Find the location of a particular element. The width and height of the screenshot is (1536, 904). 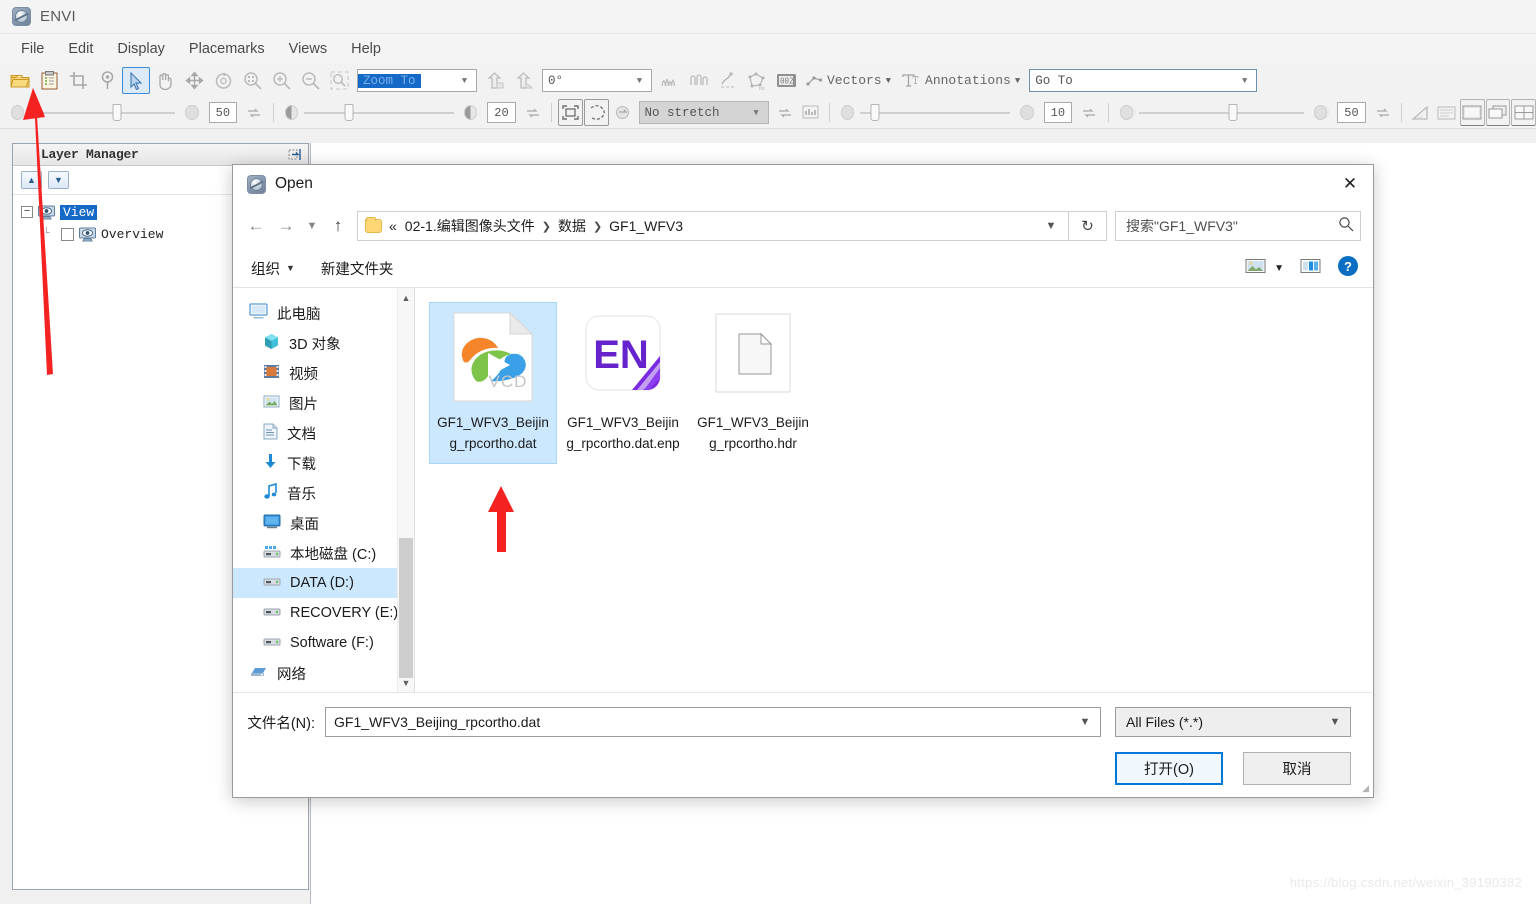

breadcrumb-overflow: « is located at coordinates (393, 226).